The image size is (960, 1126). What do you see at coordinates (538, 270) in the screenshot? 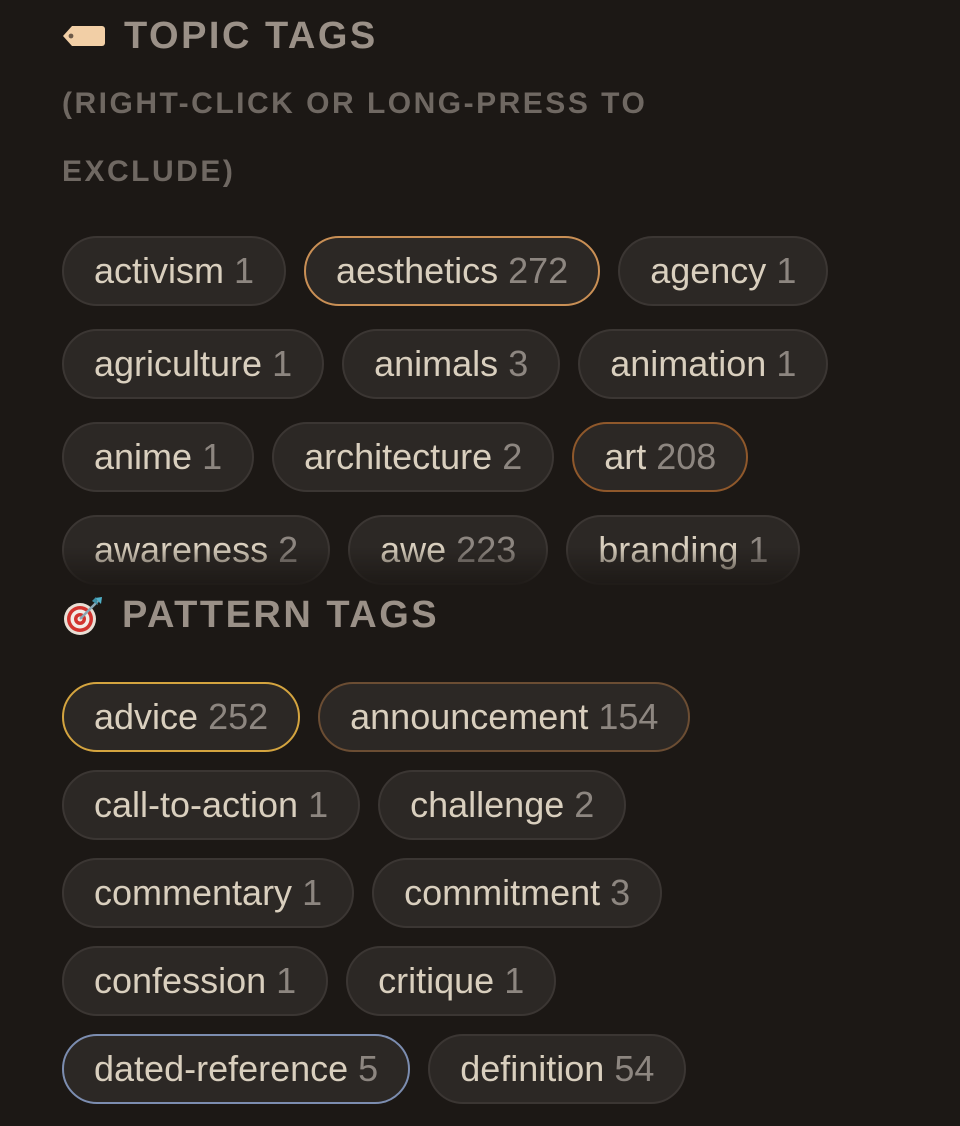
I see `tag-count: 272` at bounding box center [538, 270].